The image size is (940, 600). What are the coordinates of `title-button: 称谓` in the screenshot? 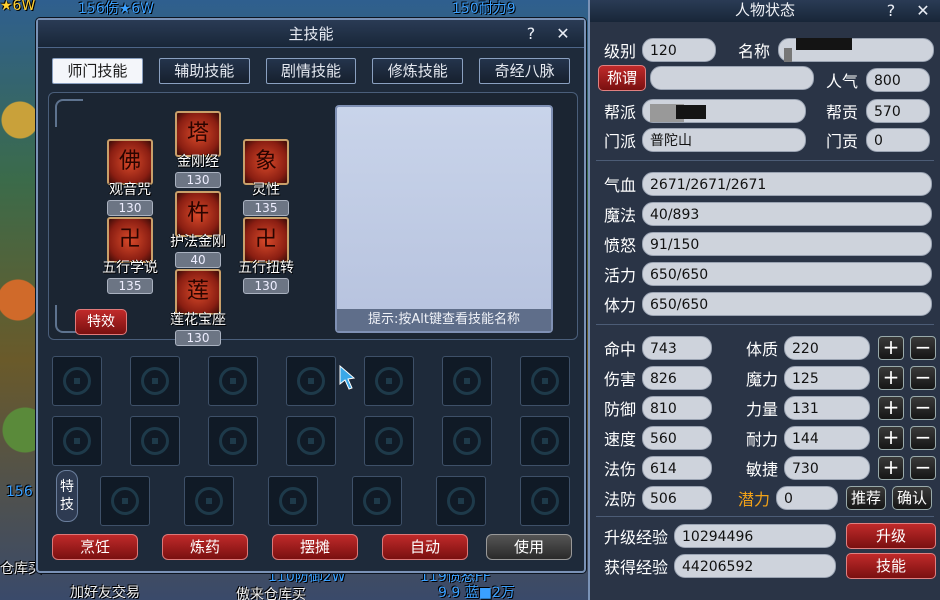 It's located at (622, 78).